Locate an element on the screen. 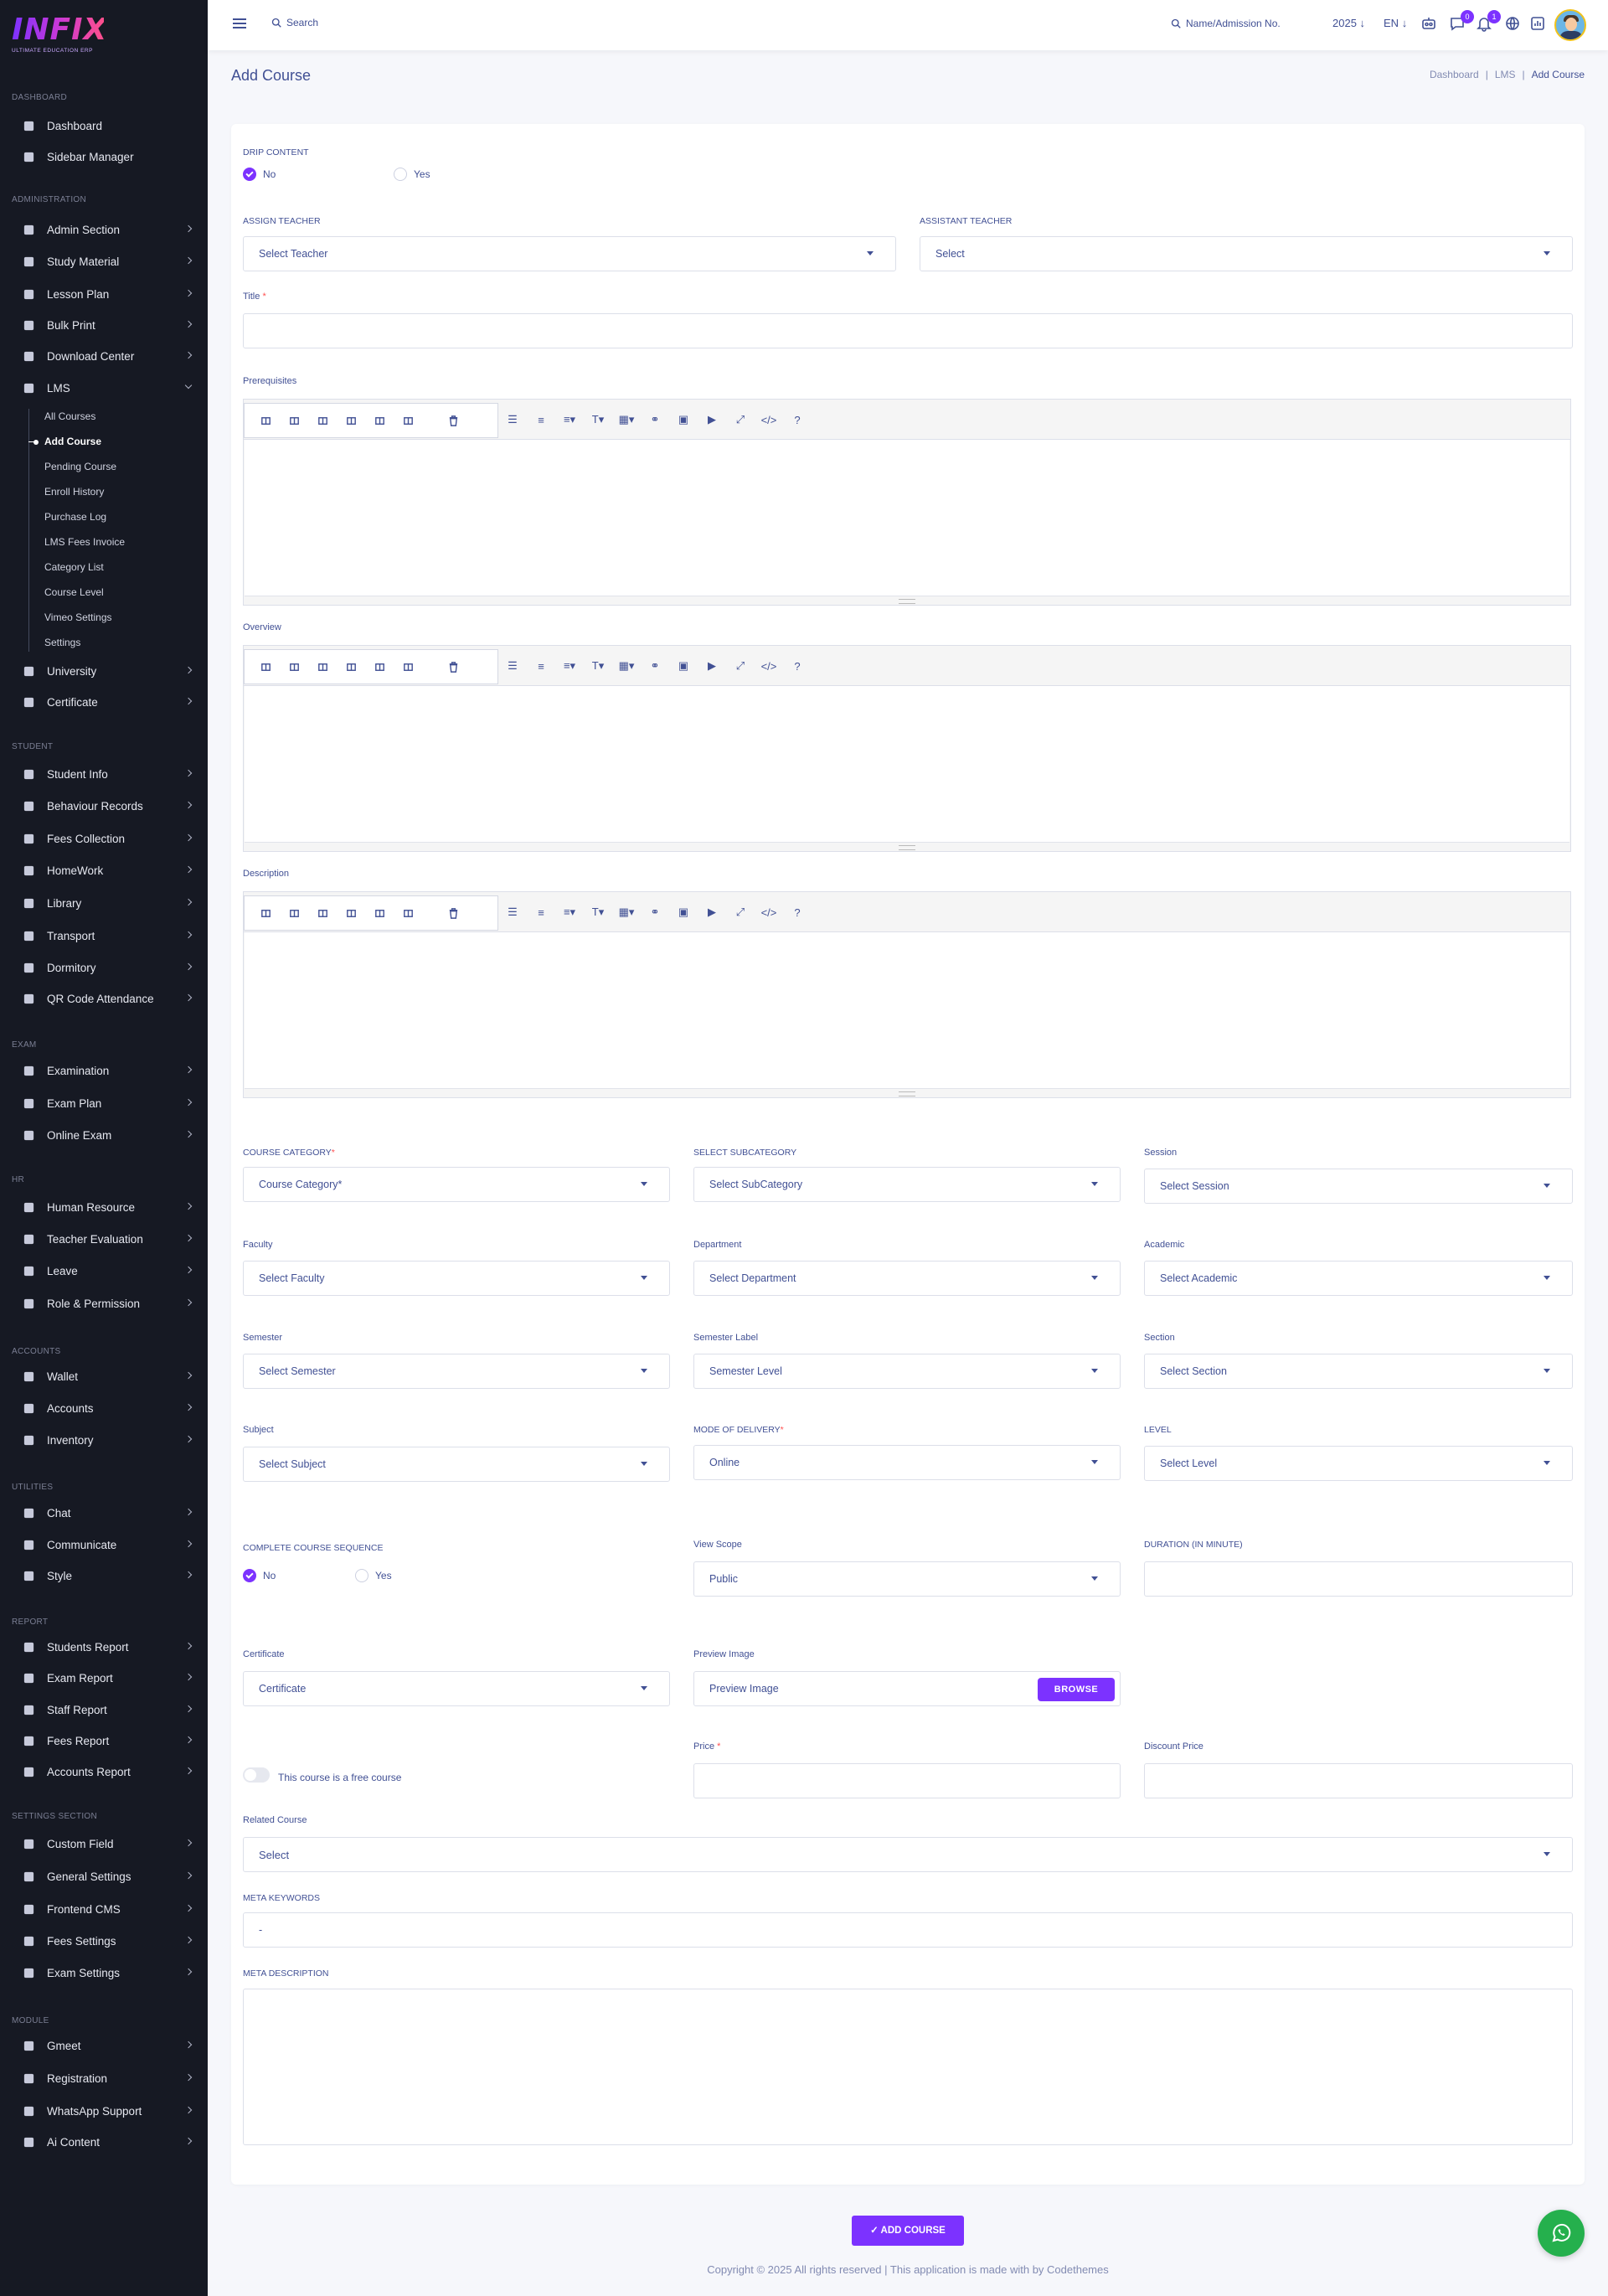  sidebar-item-gmeet: Gmeet is located at coordinates (104, 2045).